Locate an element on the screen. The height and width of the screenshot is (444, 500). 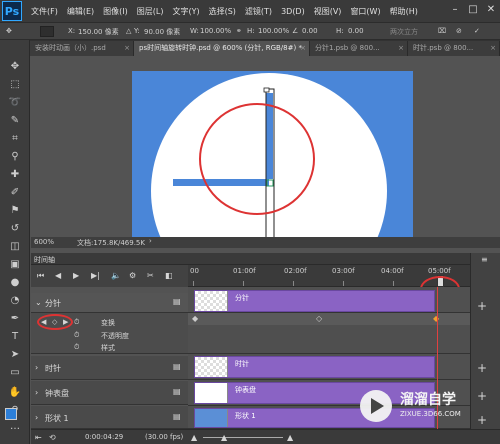
move-tool-icon: ✥ is located at coordinates (15, 67).